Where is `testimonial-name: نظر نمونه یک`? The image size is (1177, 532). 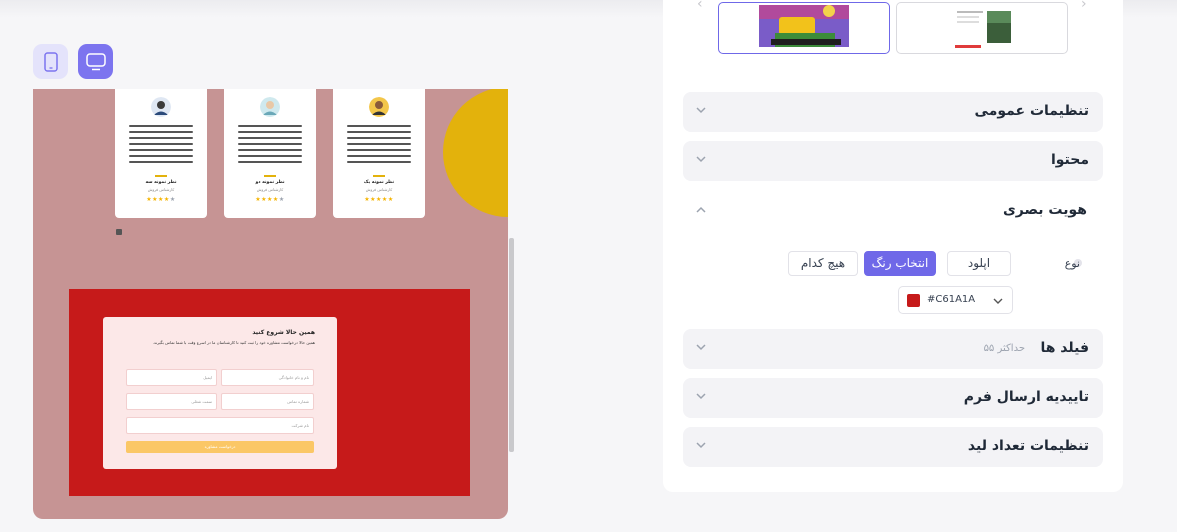
testimonial-name: نظر نمونه یک is located at coordinates (379, 182).